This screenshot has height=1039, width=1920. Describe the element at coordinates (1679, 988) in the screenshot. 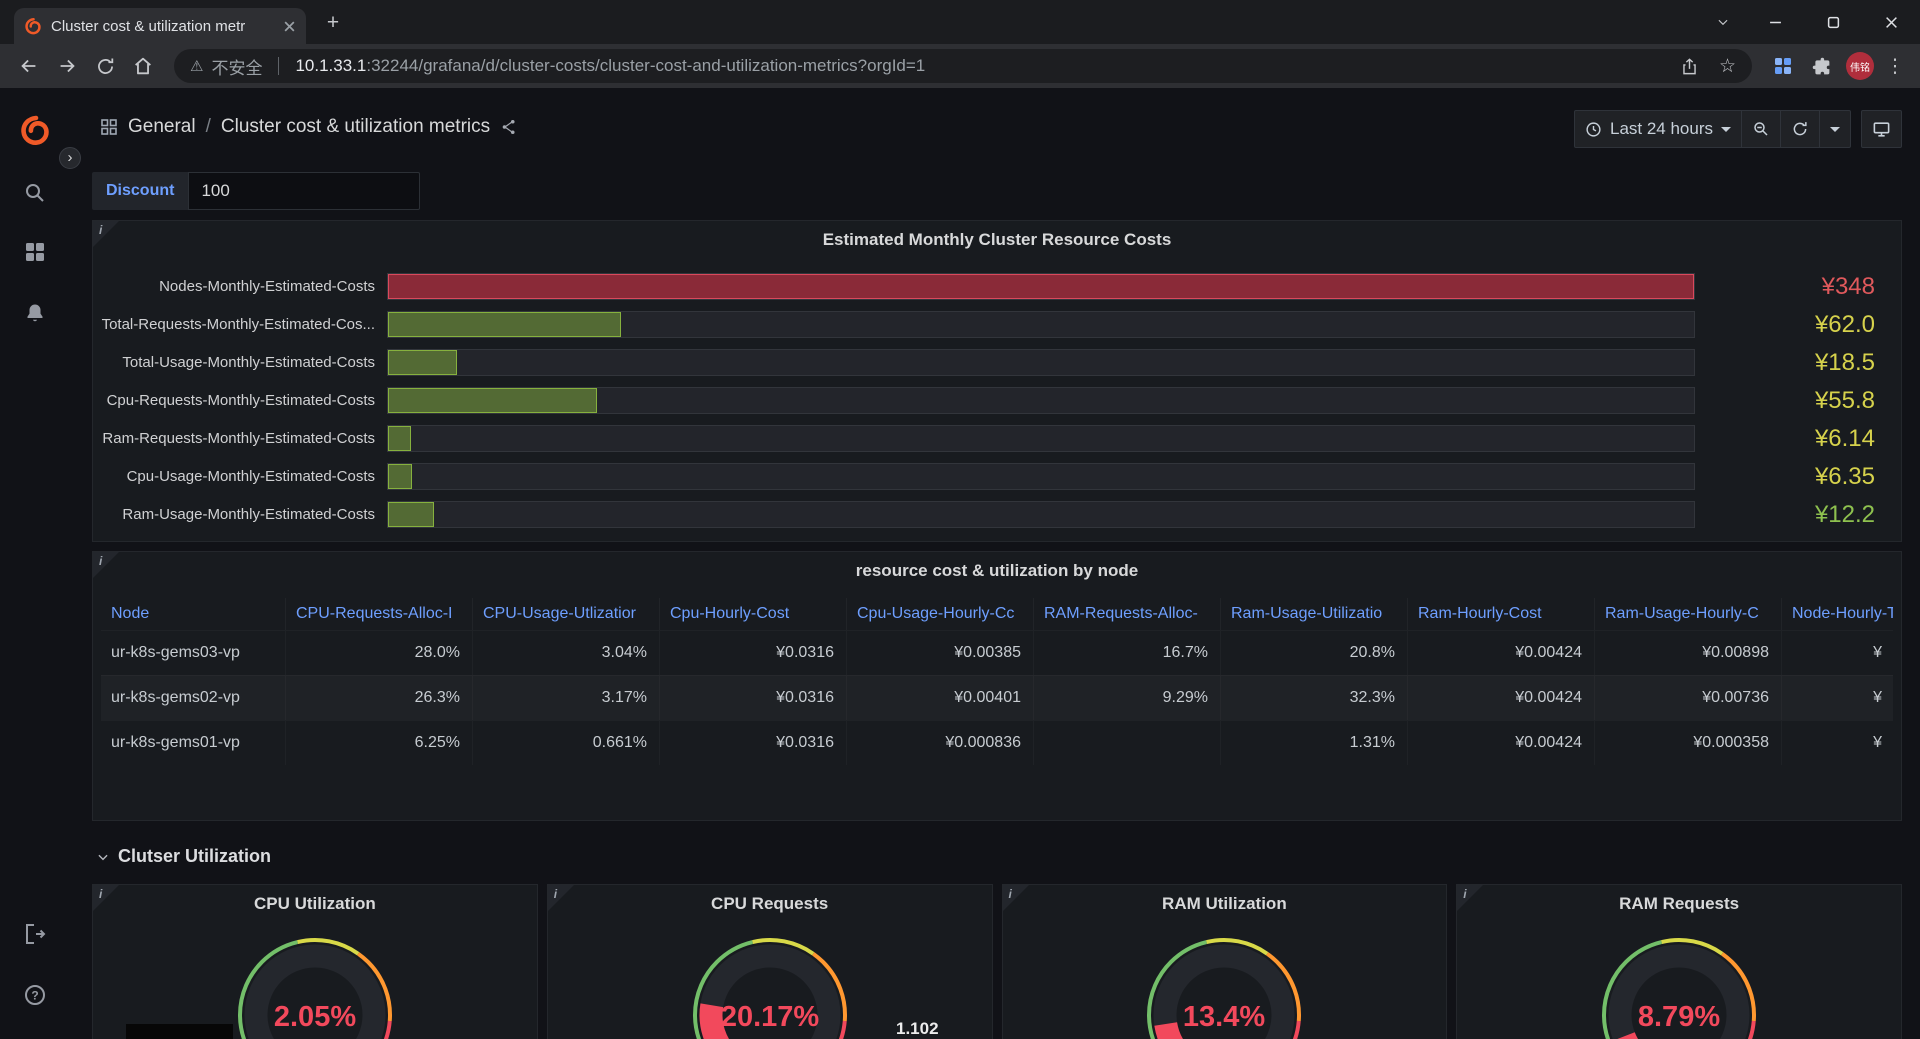

I see `gauge-chart: 8.79%` at that location.